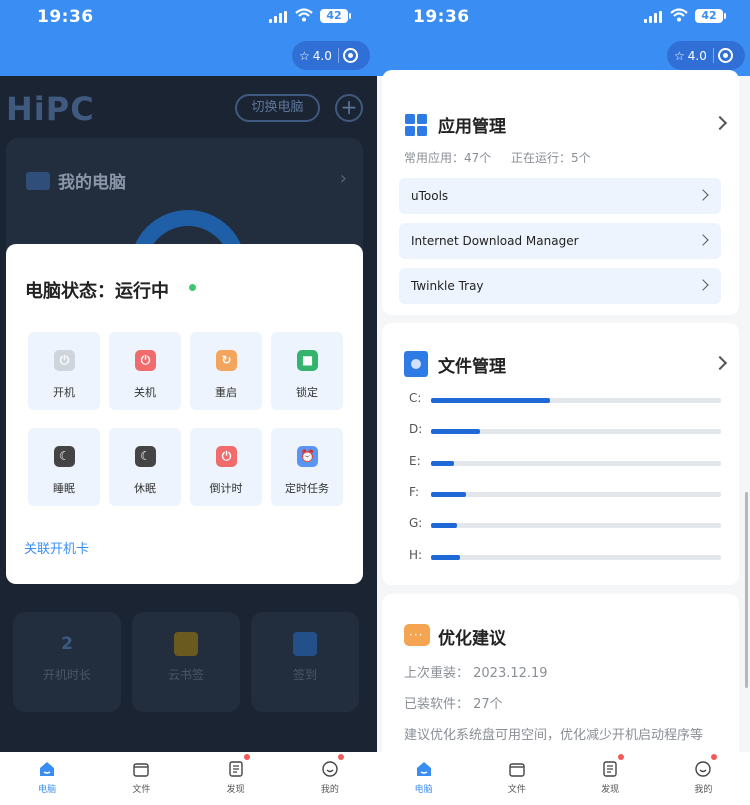 The width and height of the screenshot is (750, 805). What do you see at coordinates (566, 462) in the screenshot?
I see `drive-bar: E:` at bounding box center [566, 462].